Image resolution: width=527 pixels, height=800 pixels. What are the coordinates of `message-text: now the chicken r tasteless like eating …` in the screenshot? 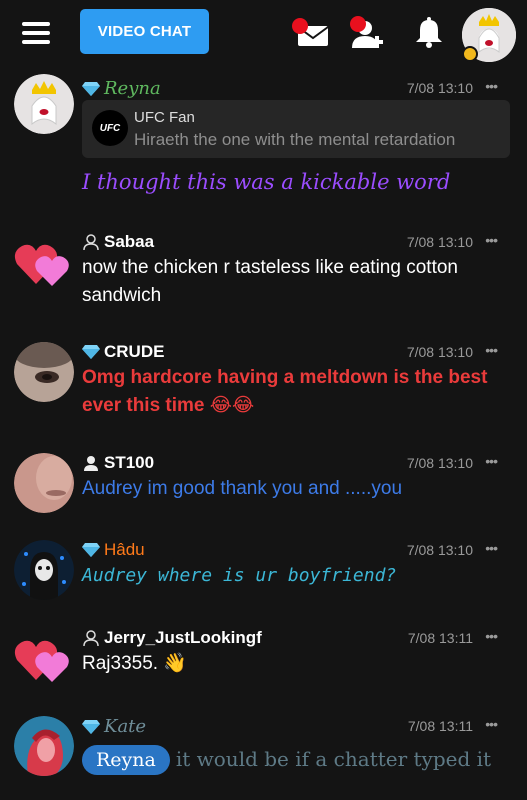 It's located at (270, 281).